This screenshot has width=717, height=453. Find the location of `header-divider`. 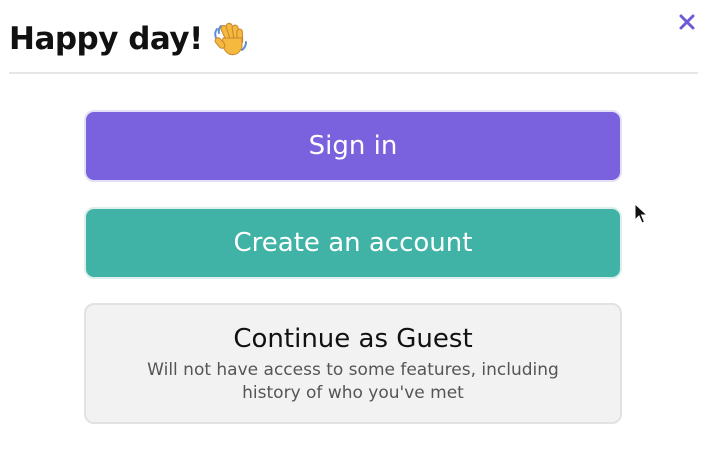

header-divider is located at coordinates (353, 73).